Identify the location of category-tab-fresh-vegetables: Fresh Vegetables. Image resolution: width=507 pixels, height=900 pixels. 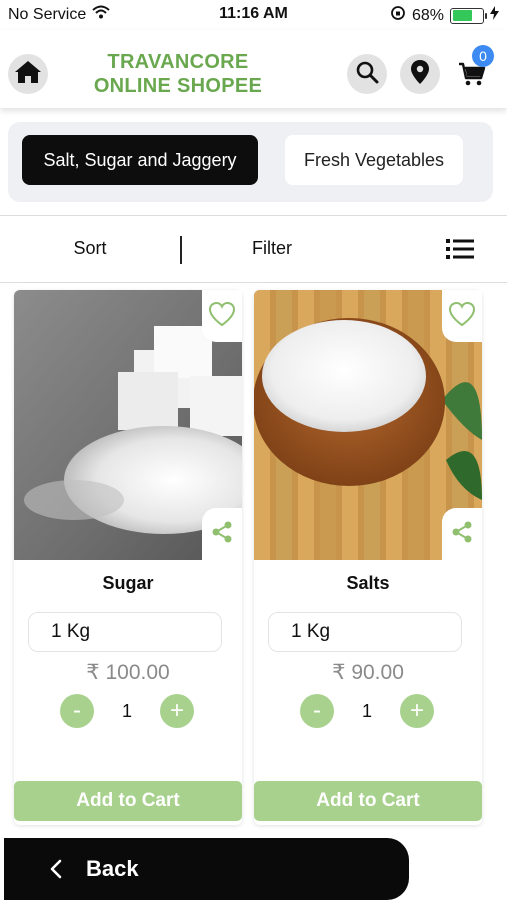
(374, 160).